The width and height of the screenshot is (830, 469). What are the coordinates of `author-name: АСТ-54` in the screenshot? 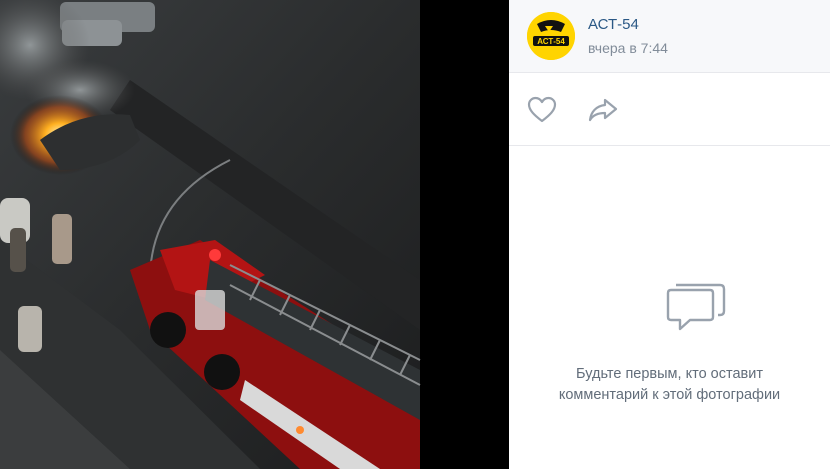 It's located at (613, 25).